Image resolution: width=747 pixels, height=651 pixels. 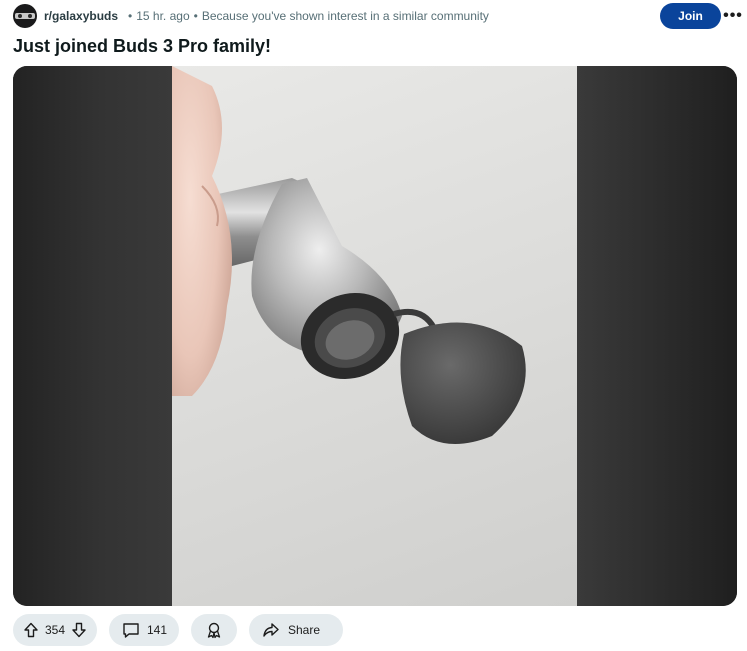 What do you see at coordinates (79, 630) in the screenshot?
I see `downvote-icon` at bounding box center [79, 630].